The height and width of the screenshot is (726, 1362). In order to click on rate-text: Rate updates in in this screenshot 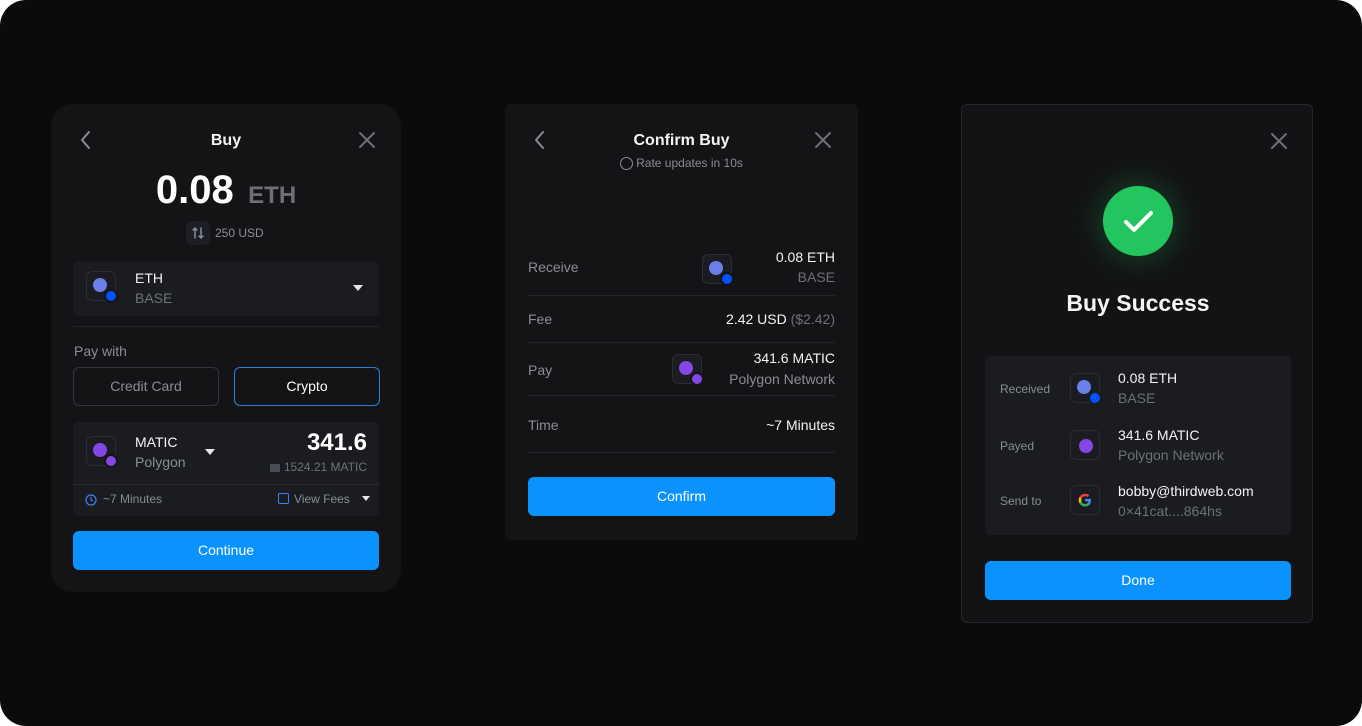, I will do `click(678, 163)`.